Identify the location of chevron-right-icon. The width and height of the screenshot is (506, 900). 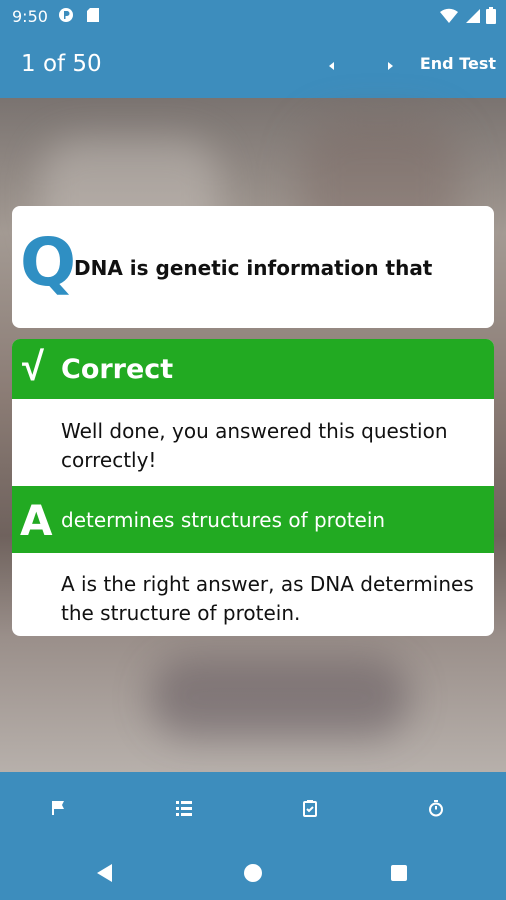
(390, 66).